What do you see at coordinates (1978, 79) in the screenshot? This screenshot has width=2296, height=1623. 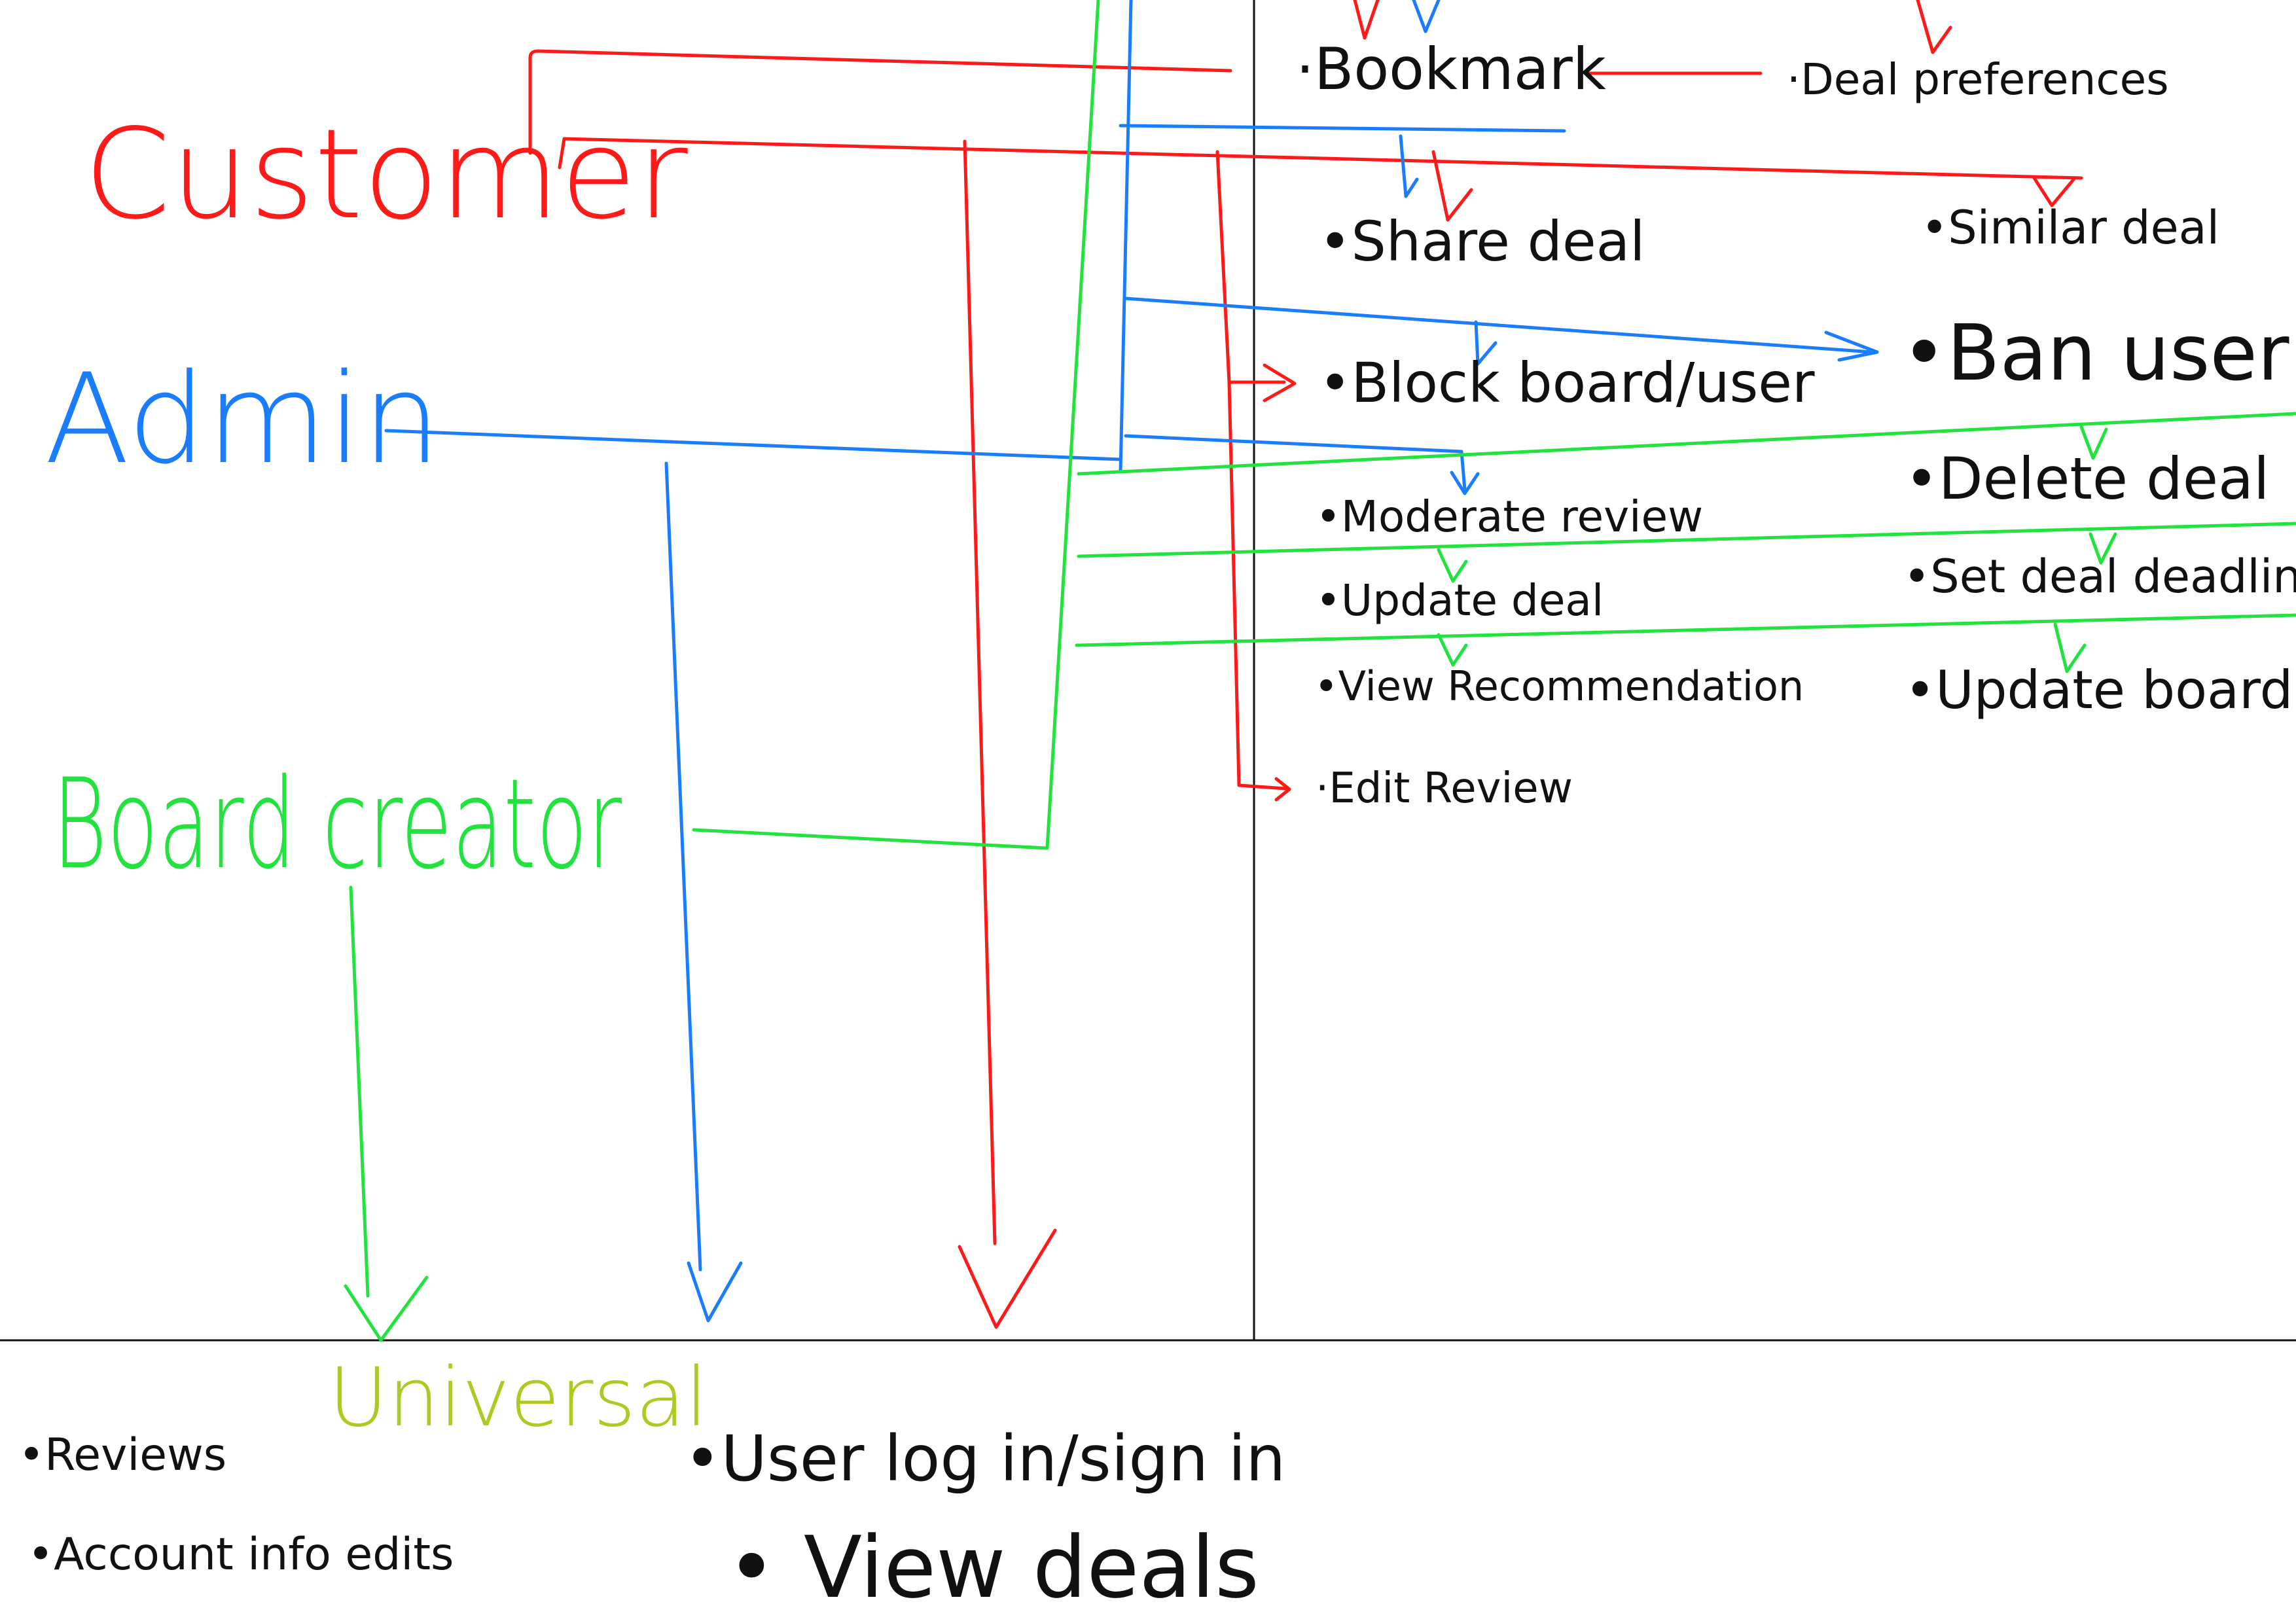 I see `feature-deal-preferences: ·Deal preferences` at bounding box center [1978, 79].